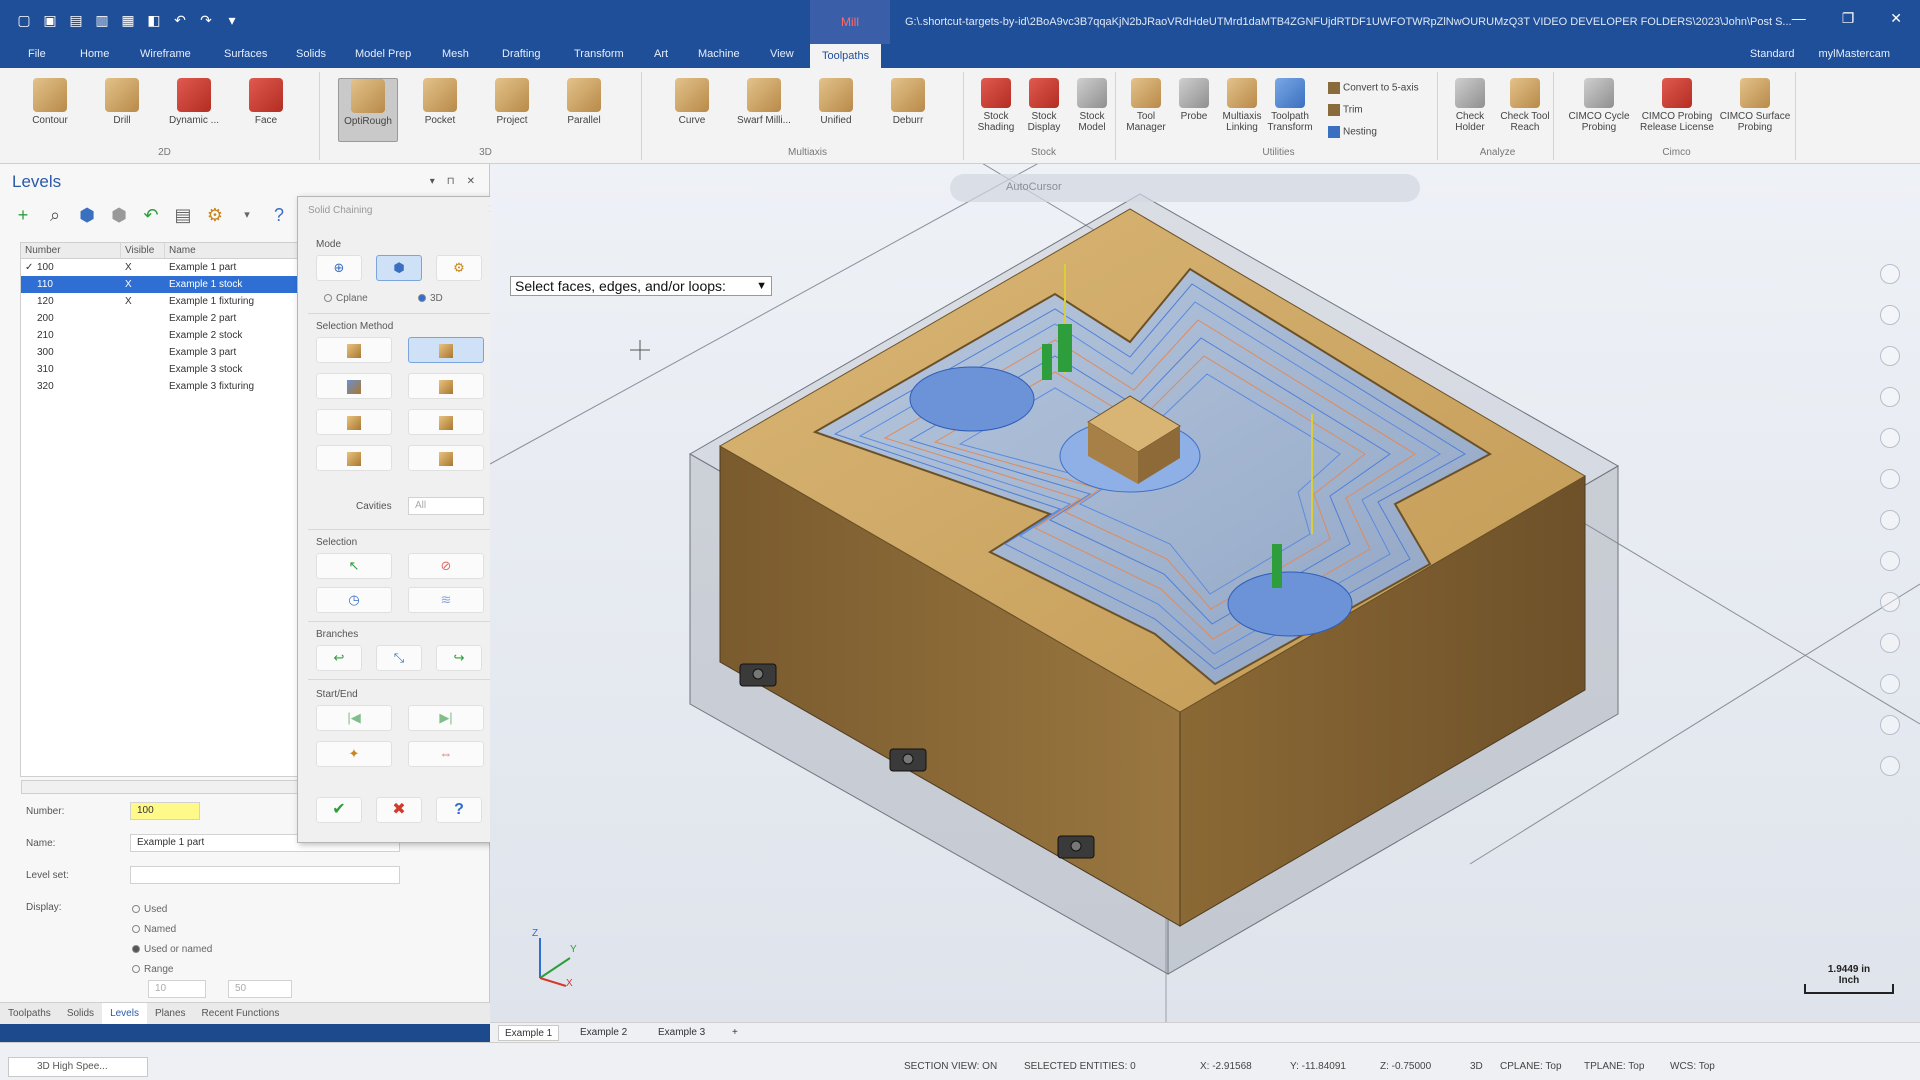 Image resolution: width=1920 pixels, height=1080 pixels. What do you see at coordinates (1890, 438) in the screenshot?
I see `fit-icon` at bounding box center [1890, 438].